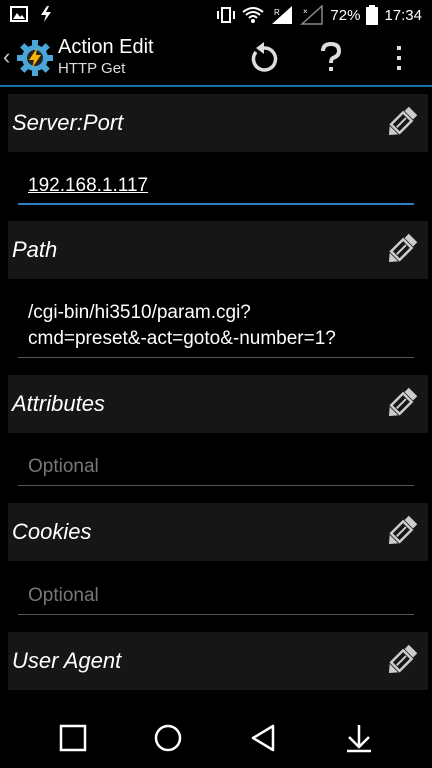 This screenshot has height=768, width=432. What do you see at coordinates (88, 185) in the screenshot?
I see `server-port-value: 192.168.1.117` at bounding box center [88, 185].